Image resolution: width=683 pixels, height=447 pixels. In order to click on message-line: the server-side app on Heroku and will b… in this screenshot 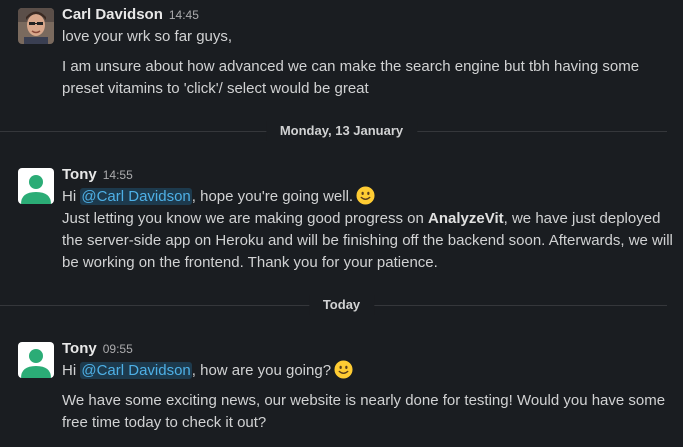, I will do `click(367, 240)`.